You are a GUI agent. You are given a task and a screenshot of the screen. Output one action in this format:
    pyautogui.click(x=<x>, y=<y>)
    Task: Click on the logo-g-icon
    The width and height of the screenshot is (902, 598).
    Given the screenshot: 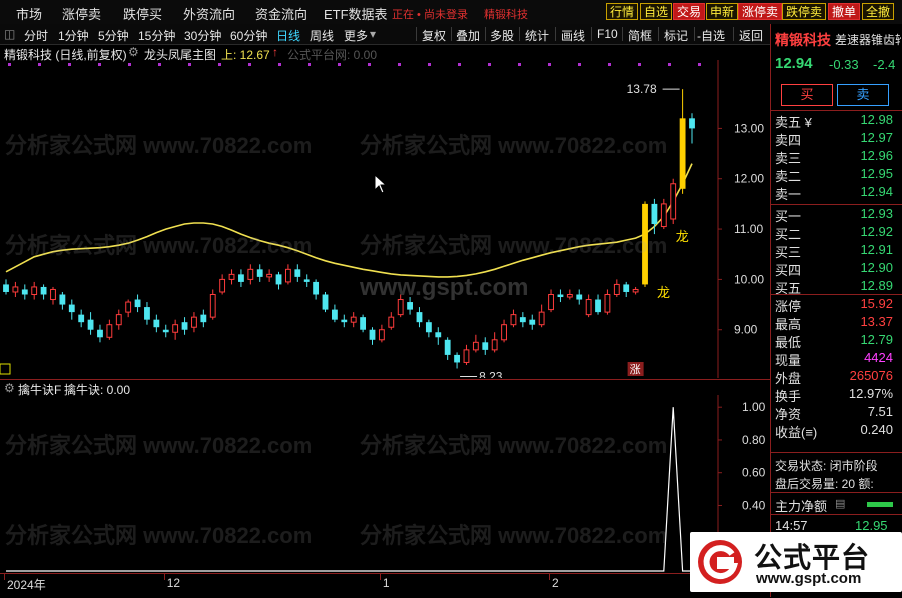 What is the action you would take?
    pyautogui.click(x=720, y=562)
    